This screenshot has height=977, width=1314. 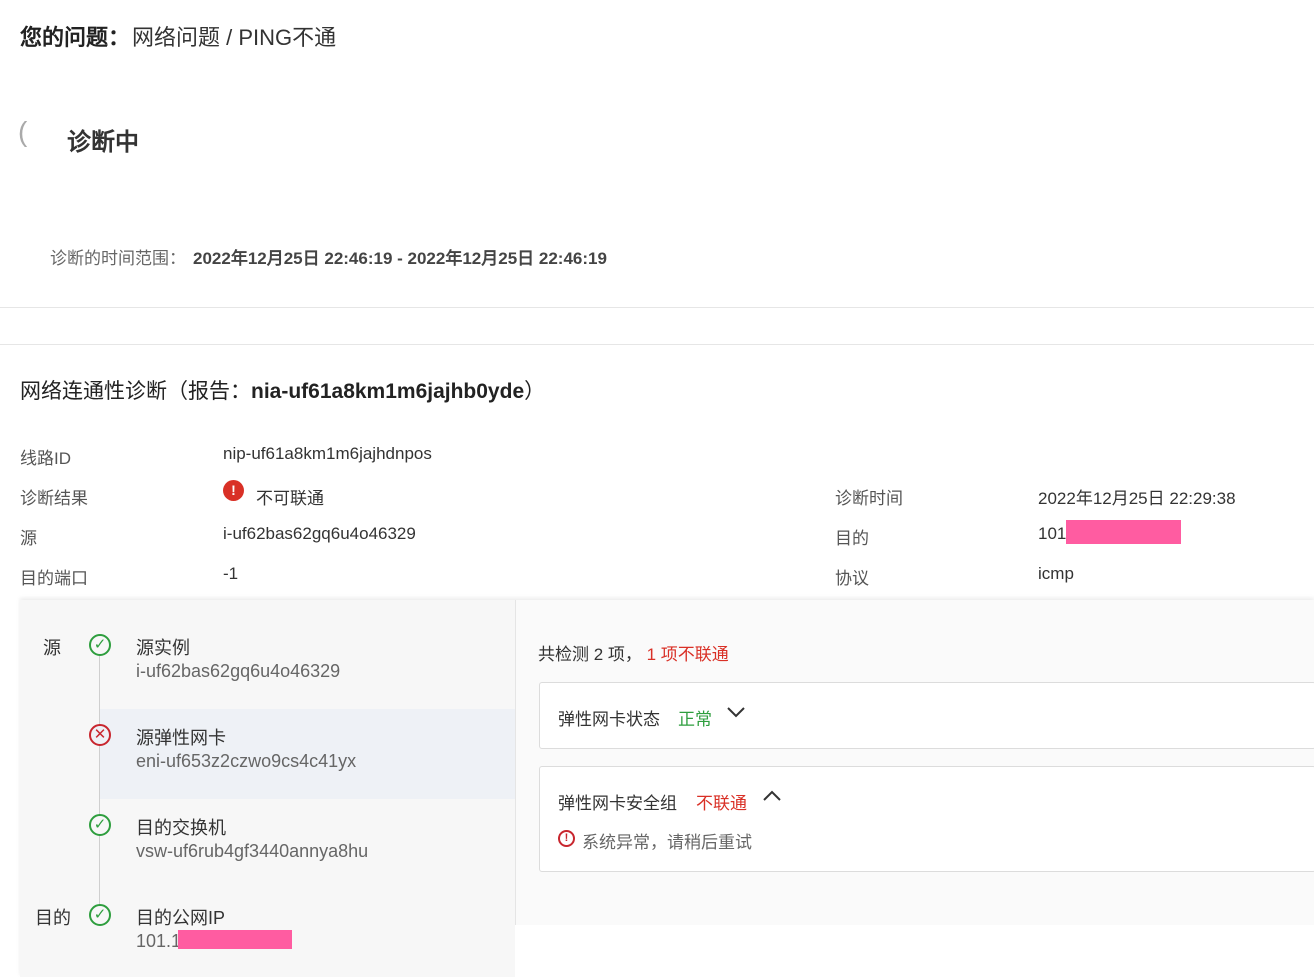 I want to click on path-step-title: 目的公网IP, so click(x=180, y=917).